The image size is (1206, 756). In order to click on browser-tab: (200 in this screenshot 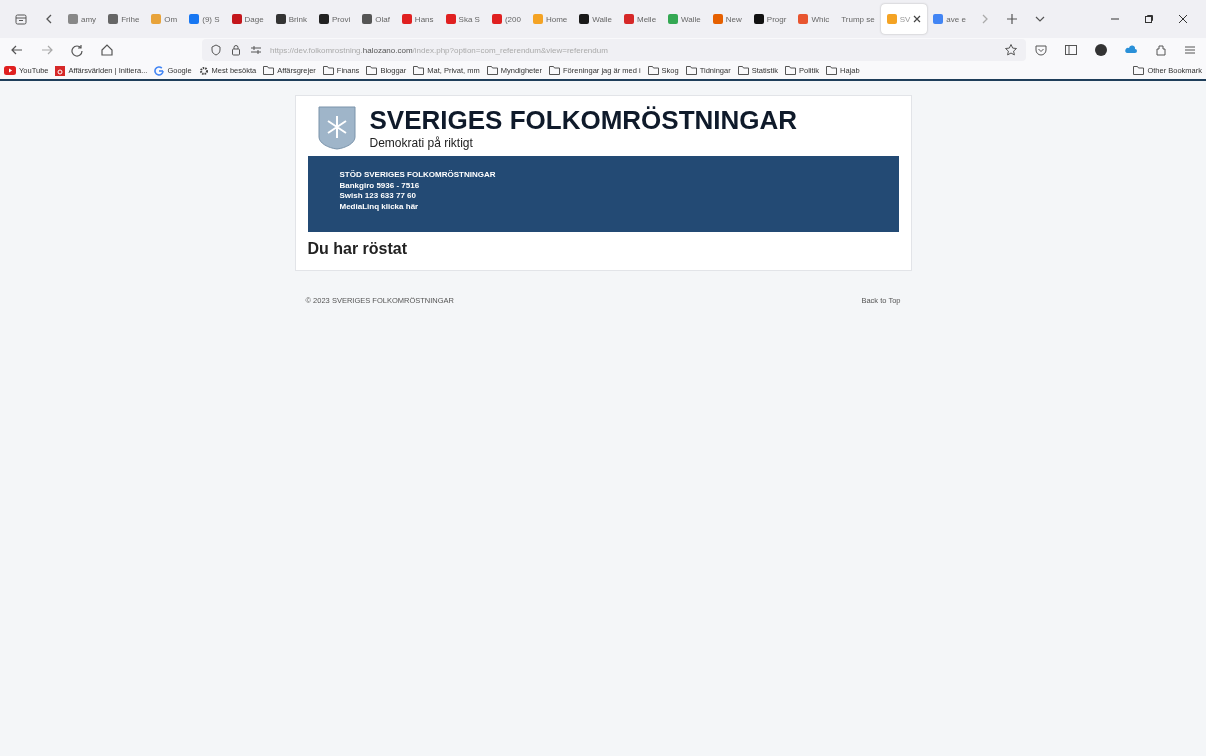, I will do `click(506, 19)`.